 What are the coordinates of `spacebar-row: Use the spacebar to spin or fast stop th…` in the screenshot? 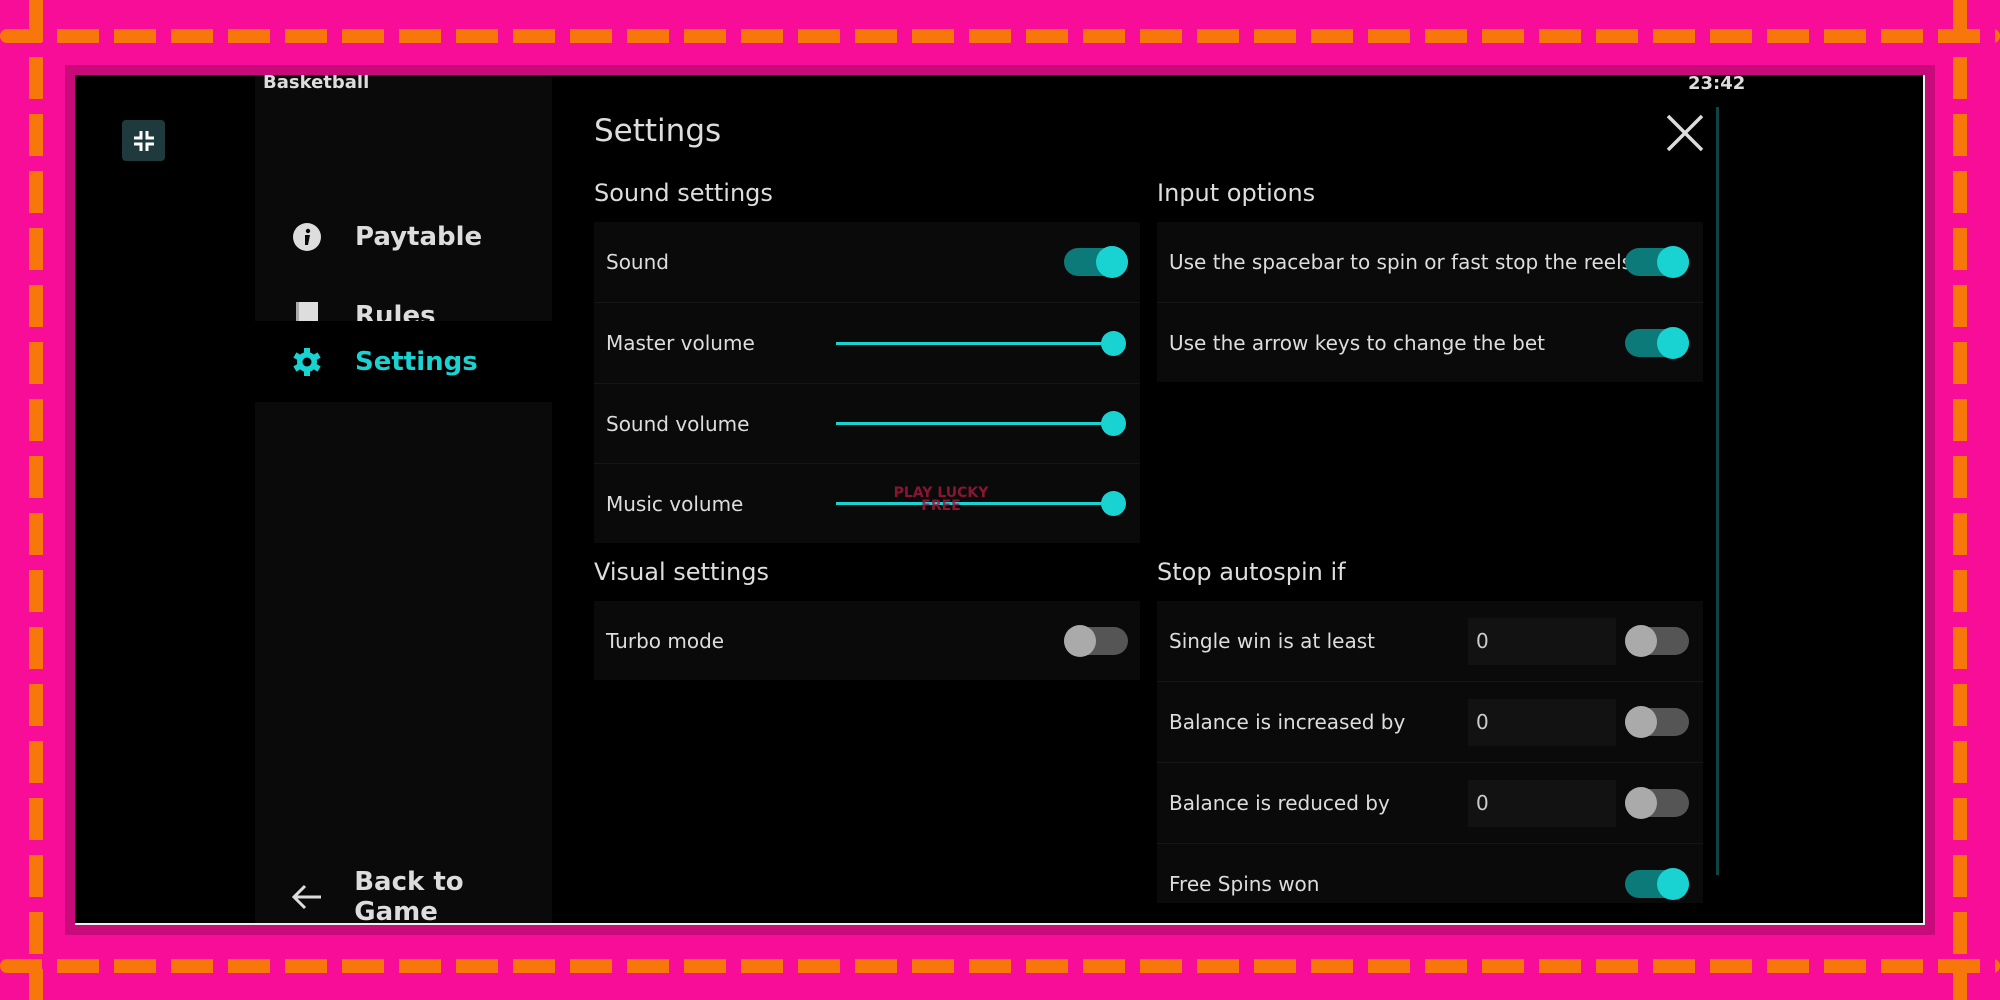 It's located at (1430, 262).